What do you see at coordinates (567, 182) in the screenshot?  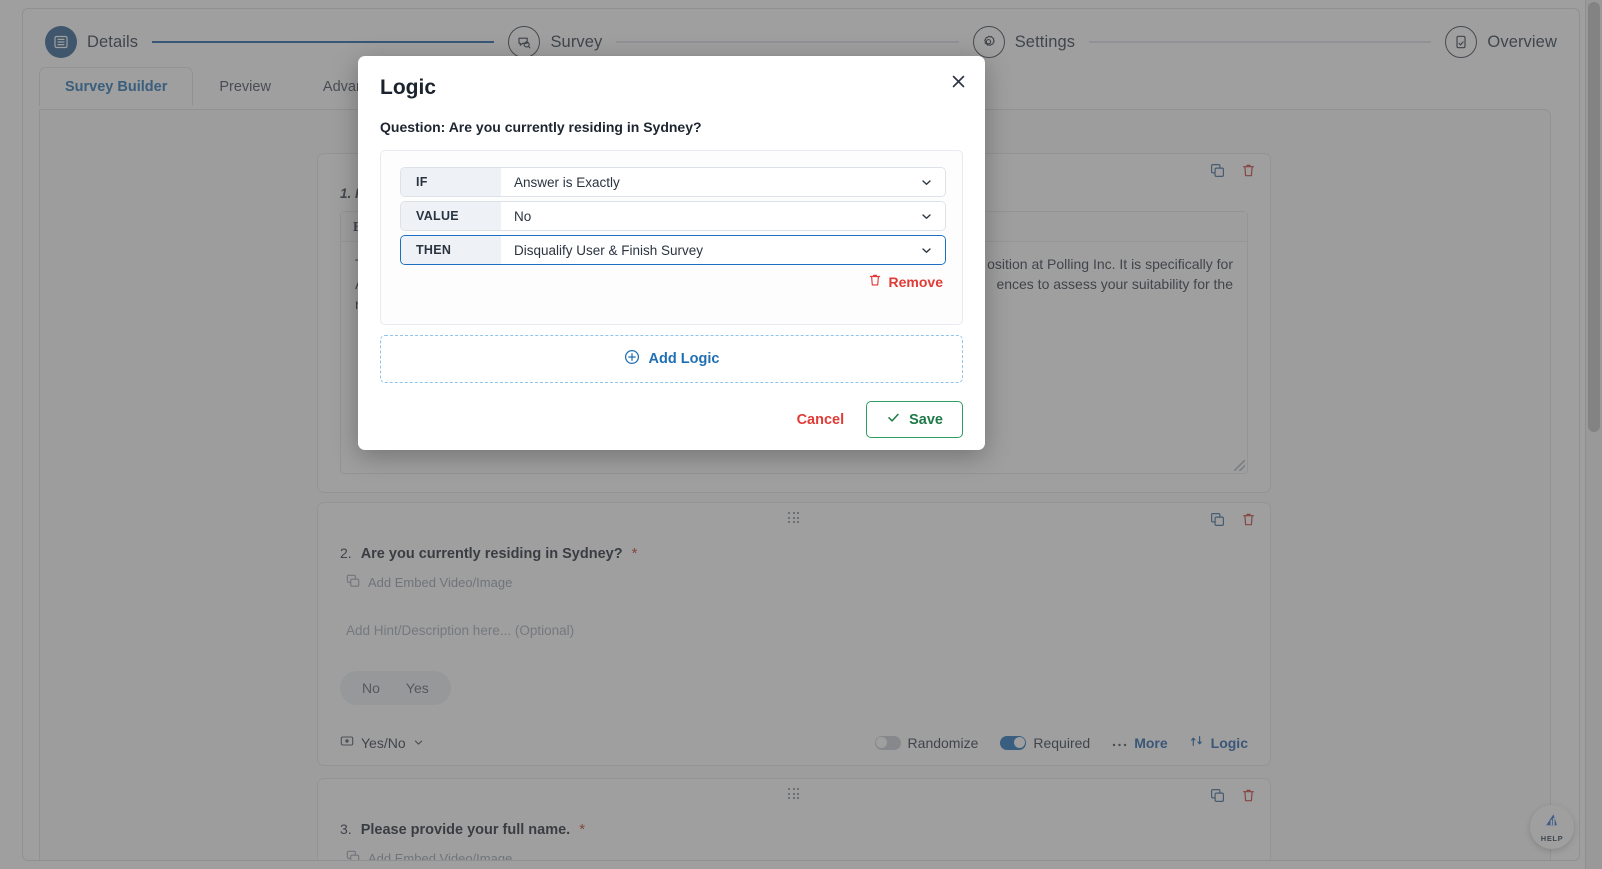 I see `logic-row-if-value: Answer is Exactly` at bounding box center [567, 182].